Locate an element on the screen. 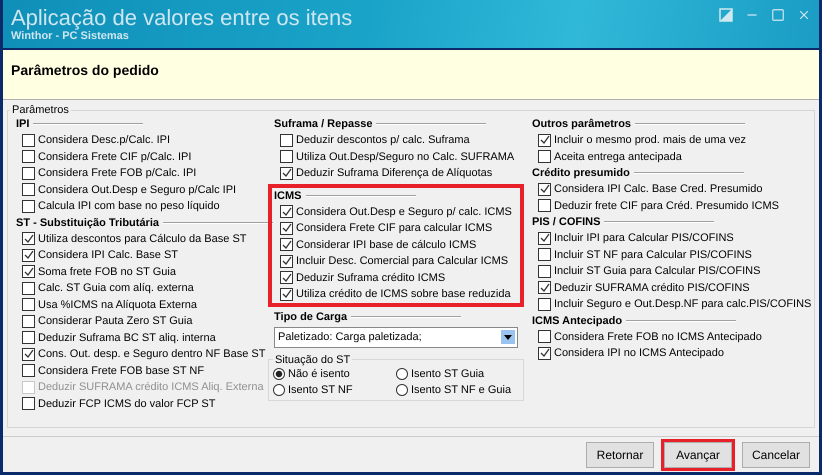 Image resolution: width=822 pixels, height=475 pixels. checkbox-label: Calcula IPI com base no peso líquido is located at coordinates (129, 206).